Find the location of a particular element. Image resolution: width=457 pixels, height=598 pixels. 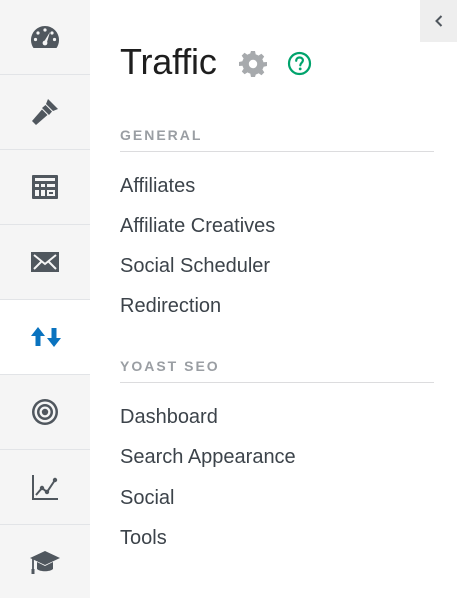

target-icon is located at coordinates (45, 412).